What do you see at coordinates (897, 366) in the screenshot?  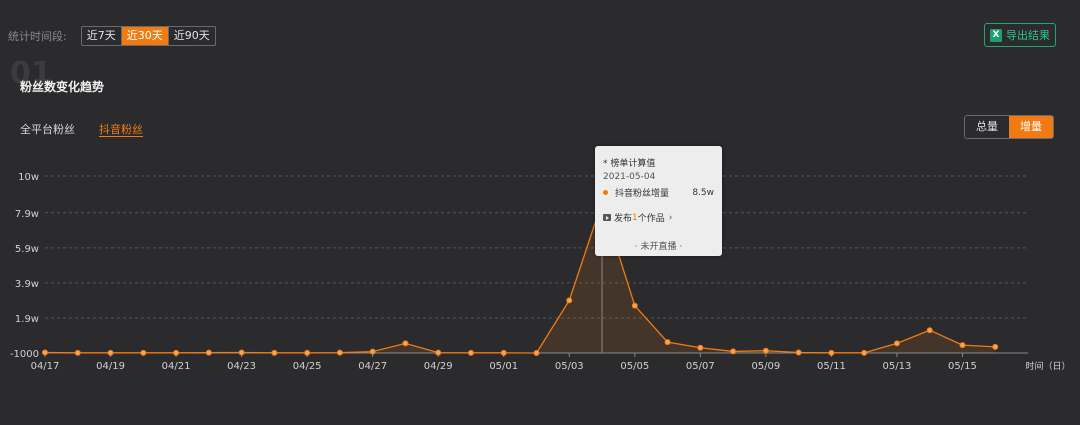 I see `x-tick-label: 05/13` at bounding box center [897, 366].